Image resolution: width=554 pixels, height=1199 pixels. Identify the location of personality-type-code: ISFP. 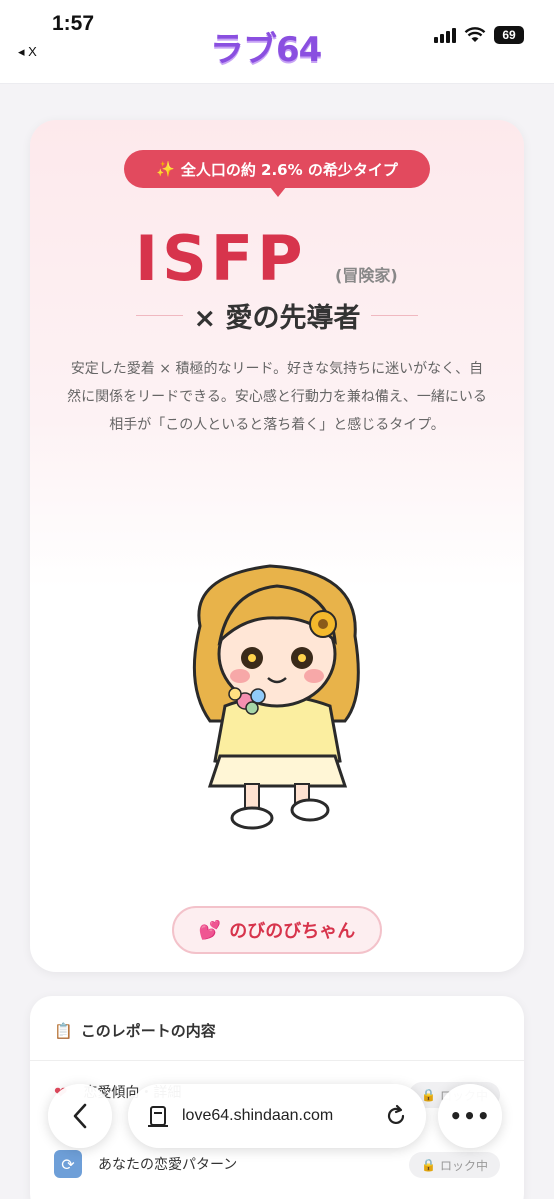
(221, 258).